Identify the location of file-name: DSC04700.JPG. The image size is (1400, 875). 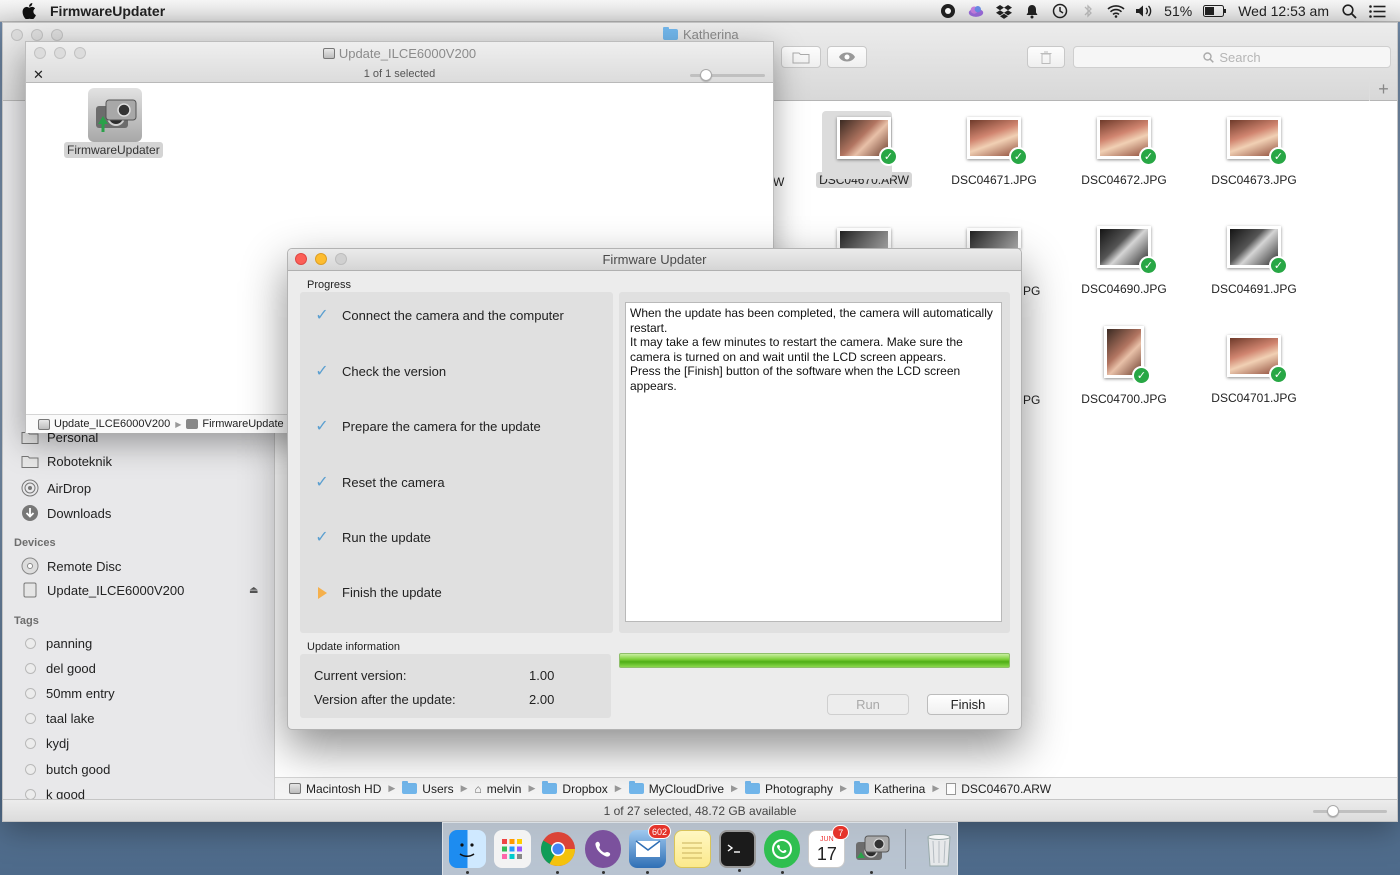
(1124, 399).